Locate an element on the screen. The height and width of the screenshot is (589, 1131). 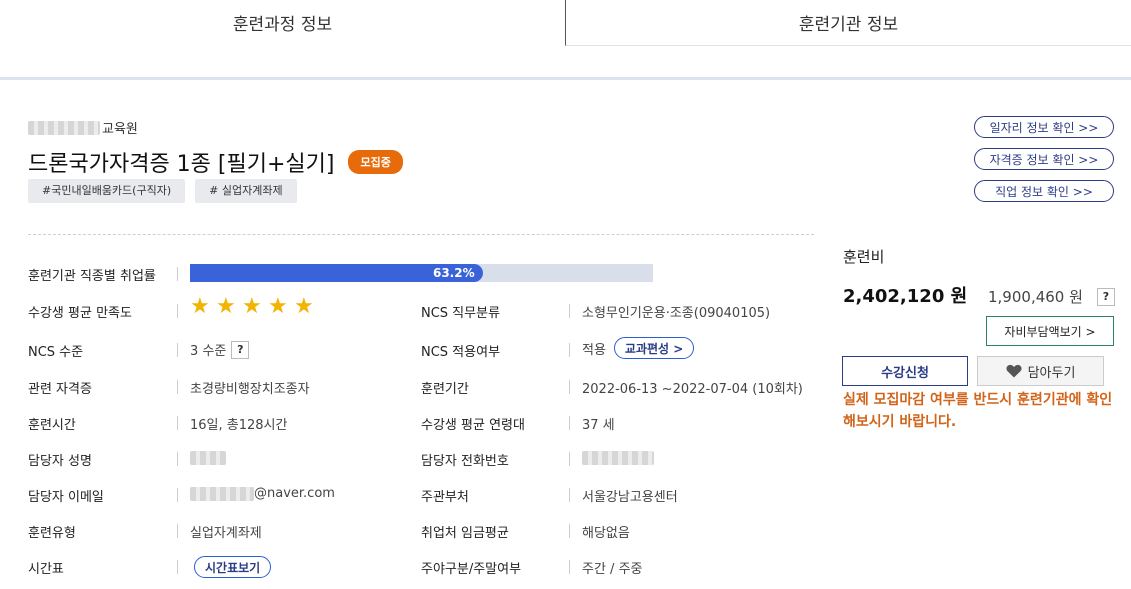
tag-item: #국민내일배움카드(구직자) is located at coordinates (107, 191).